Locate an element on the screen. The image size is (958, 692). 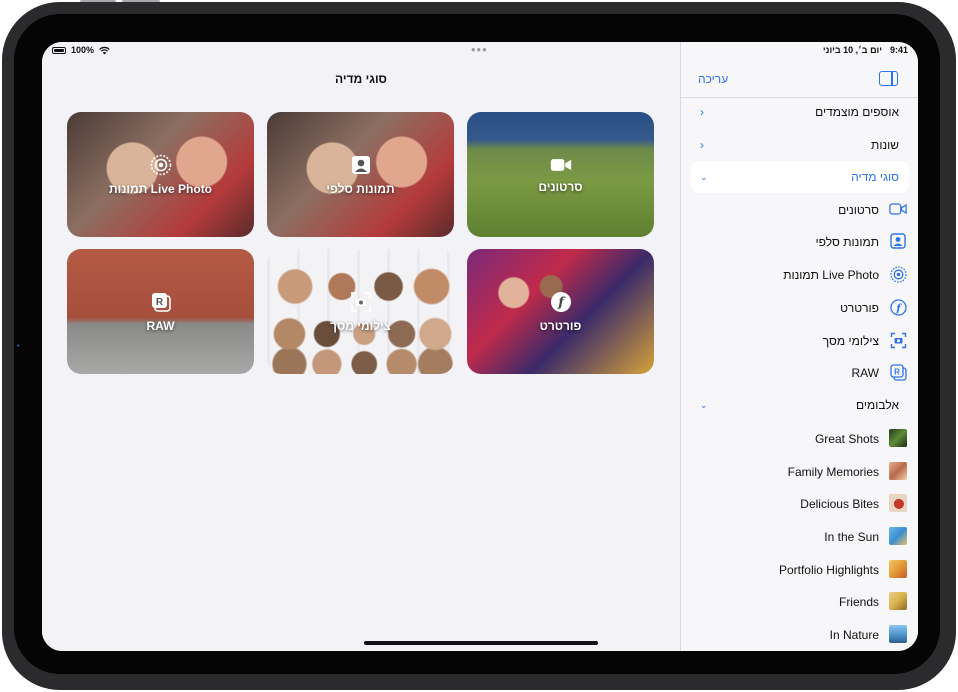
wifi-icon is located at coordinates (104, 50).